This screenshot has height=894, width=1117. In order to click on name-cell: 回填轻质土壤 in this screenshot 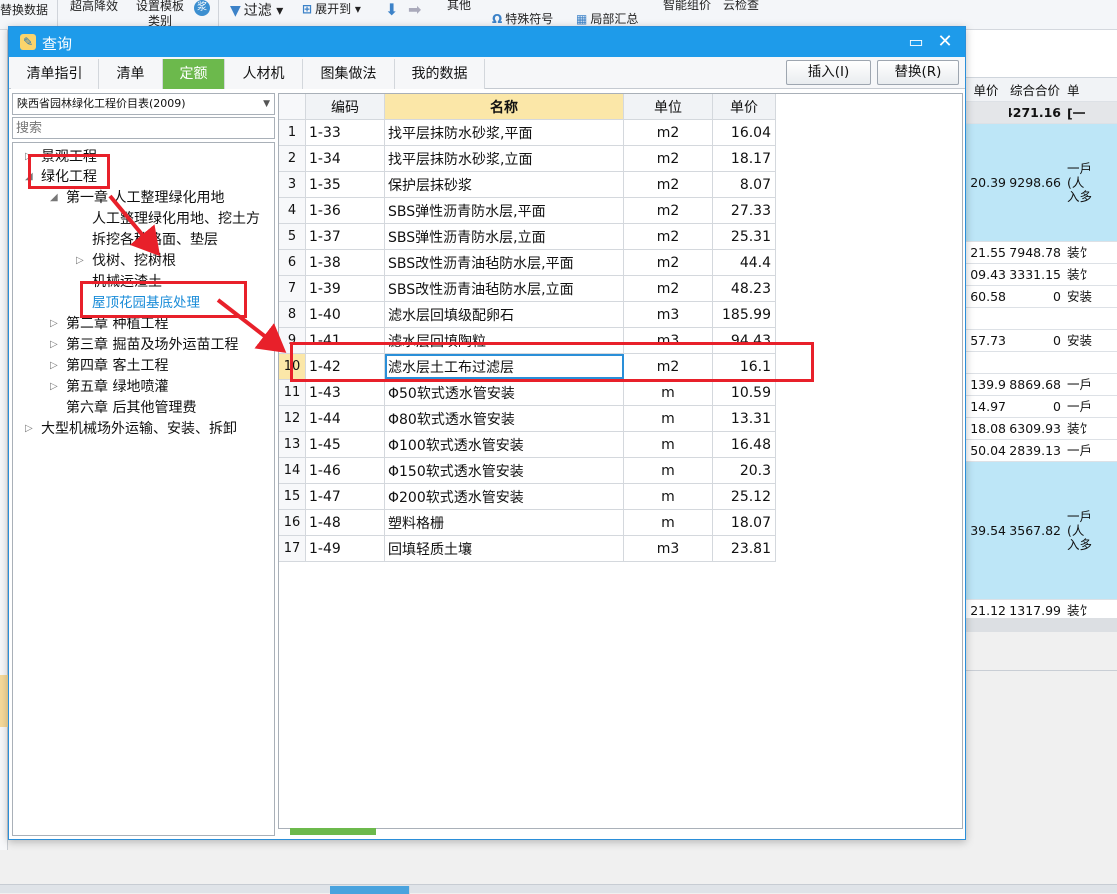, I will do `click(504, 548)`.